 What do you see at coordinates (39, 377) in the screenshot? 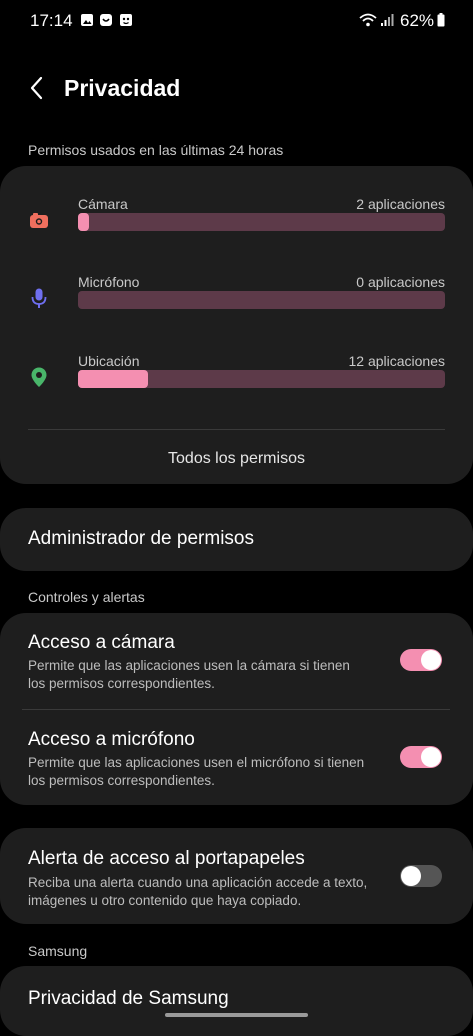
I see `location-icon` at bounding box center [39, 377].